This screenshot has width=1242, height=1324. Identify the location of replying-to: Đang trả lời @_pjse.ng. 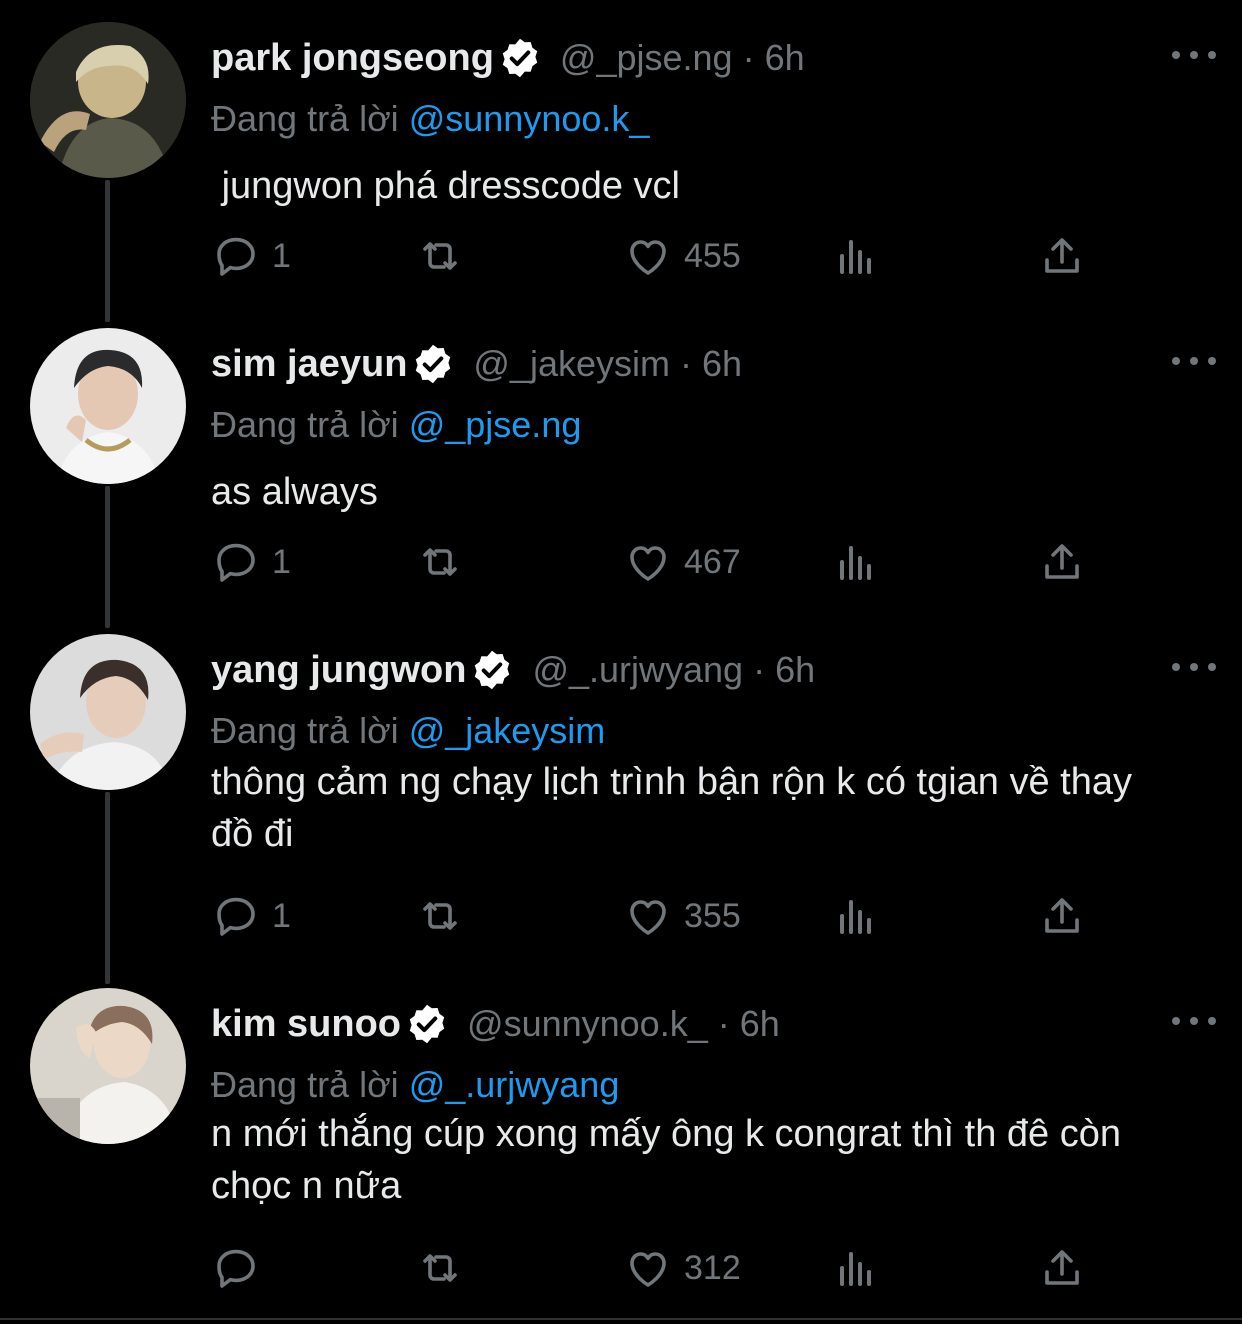
(396, 425).